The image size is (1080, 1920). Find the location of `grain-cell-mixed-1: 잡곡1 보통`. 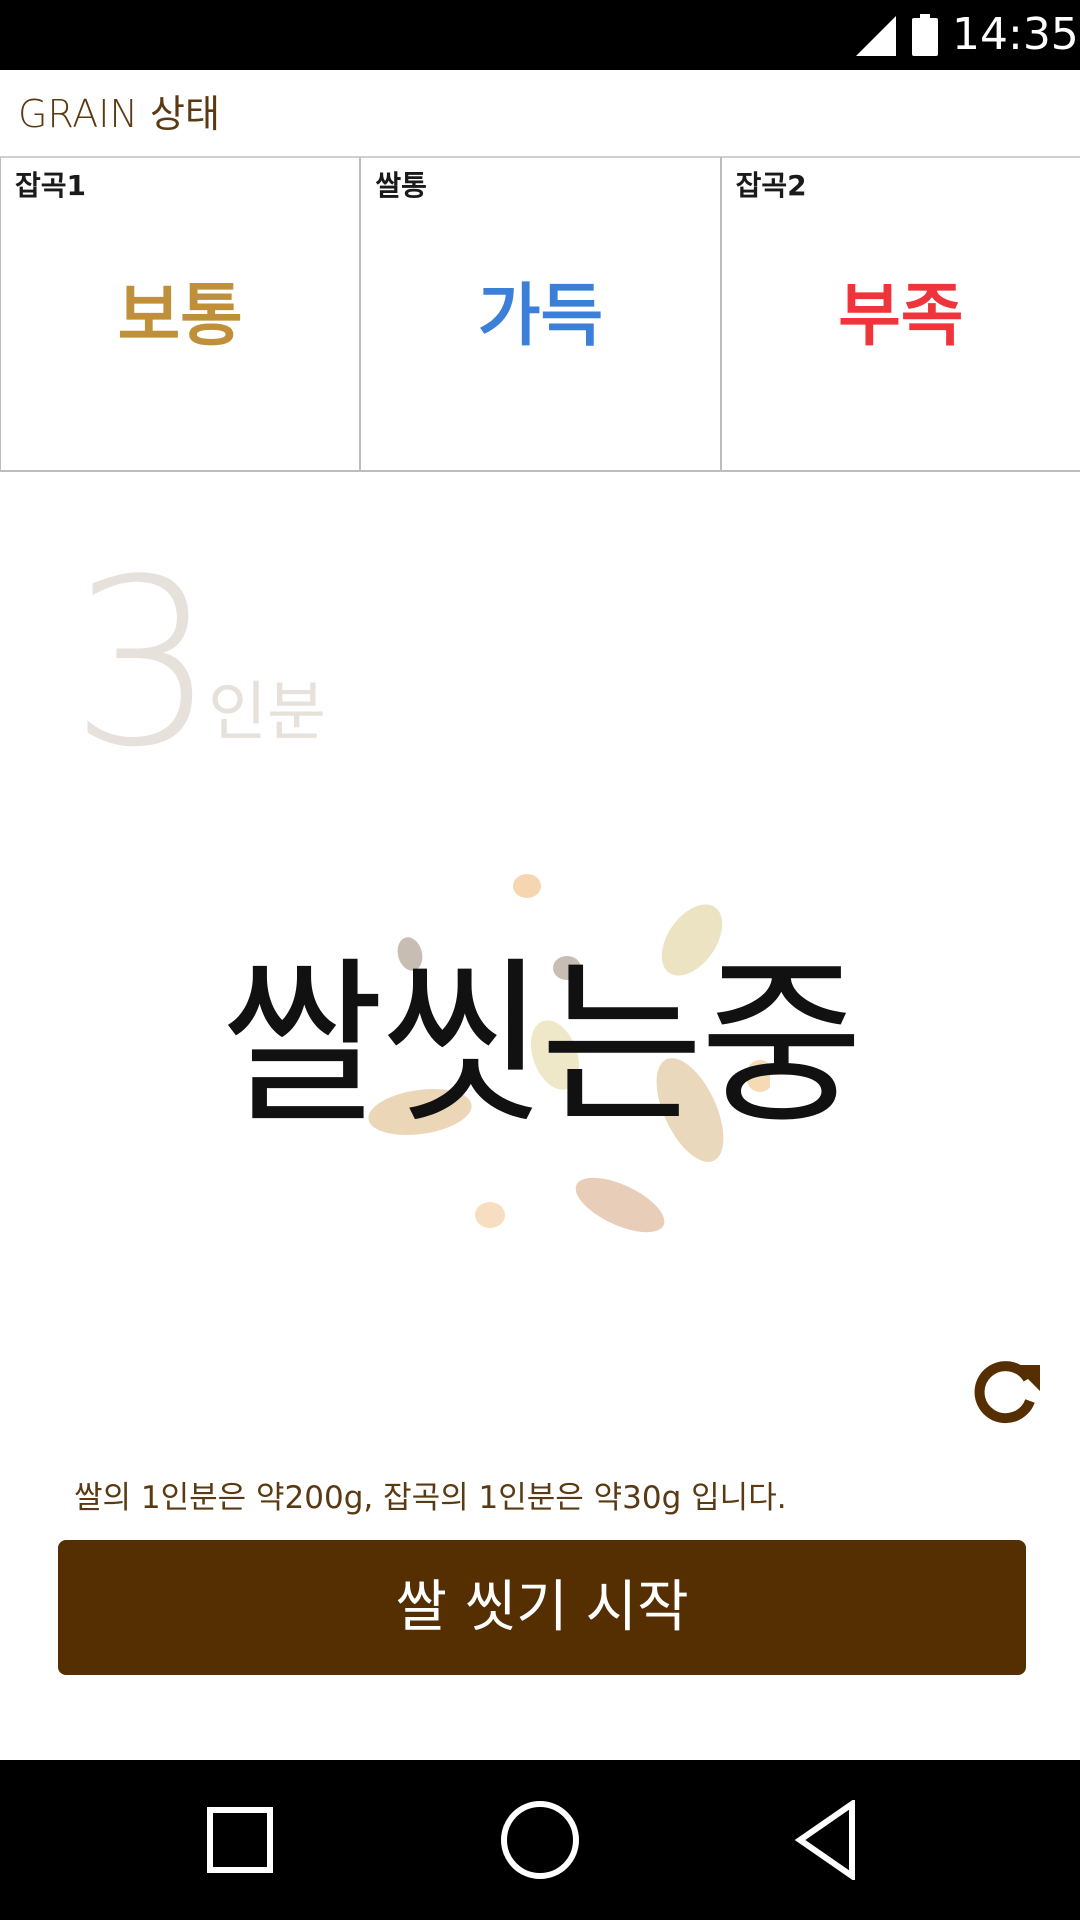

grain-cell-mixed-1: 잡곡1 보통 is located at coordinates (181, 313).